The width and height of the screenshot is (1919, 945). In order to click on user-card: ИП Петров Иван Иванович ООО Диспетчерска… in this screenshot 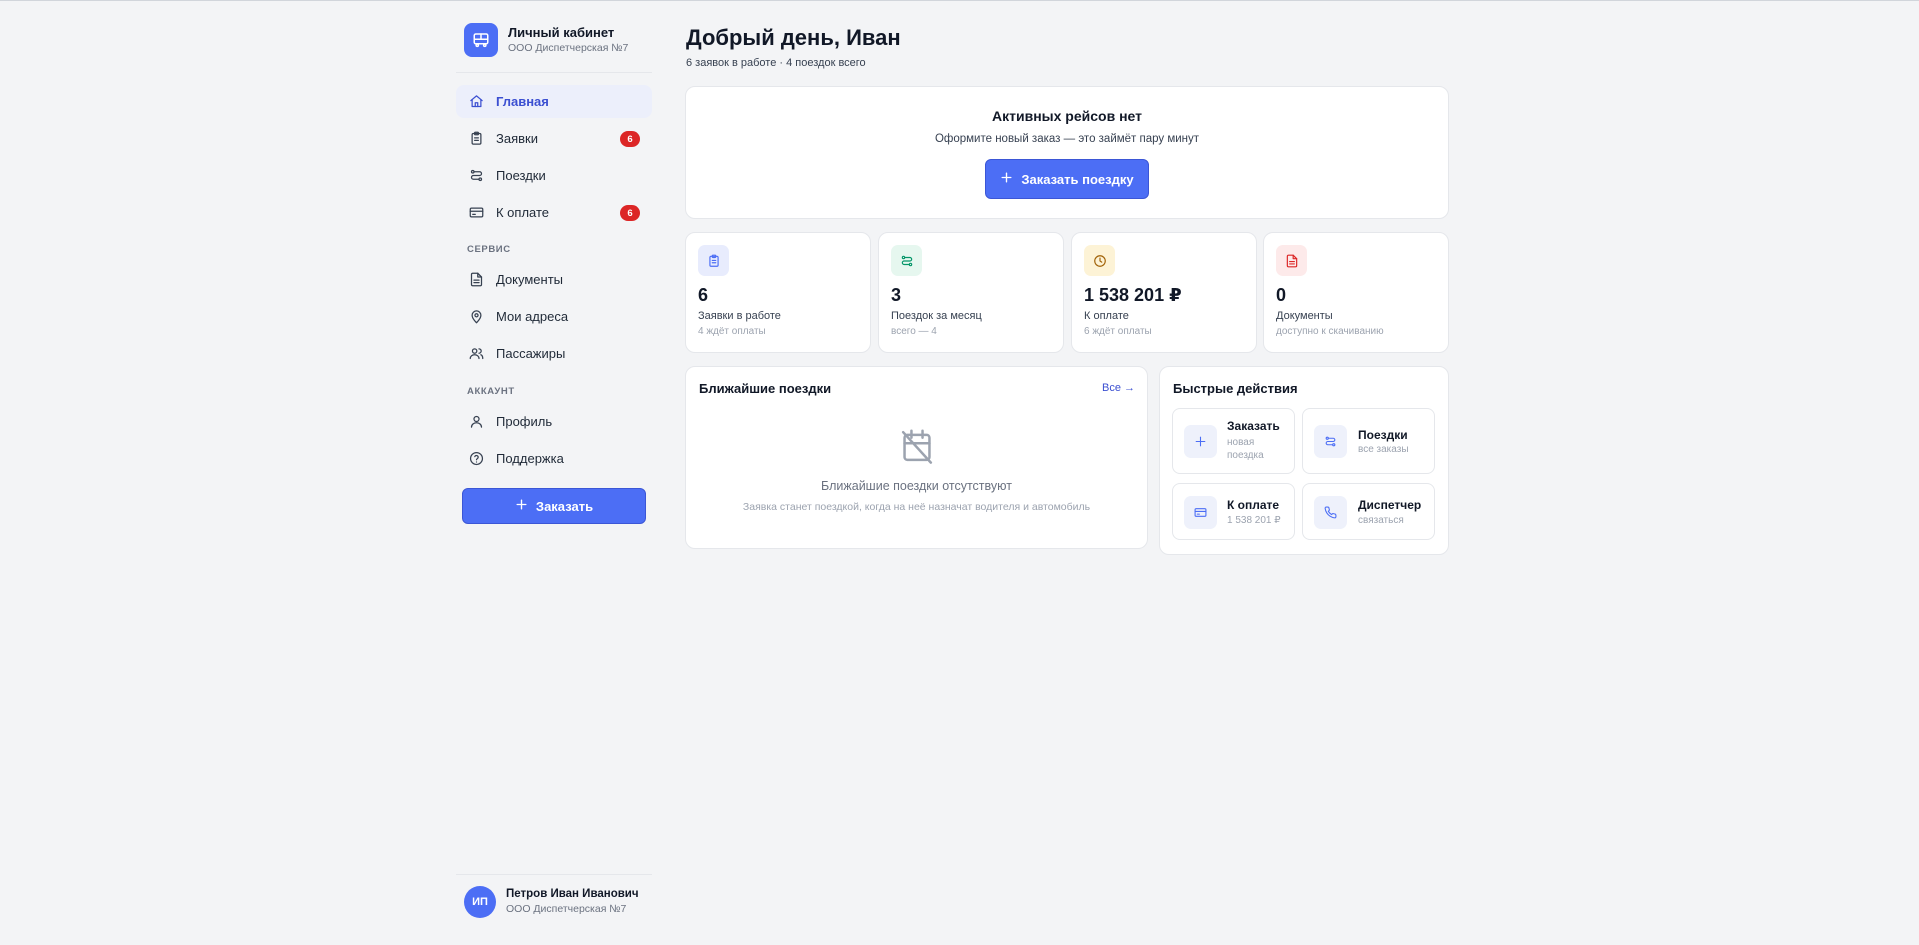, I will do `click(551, 902)`.